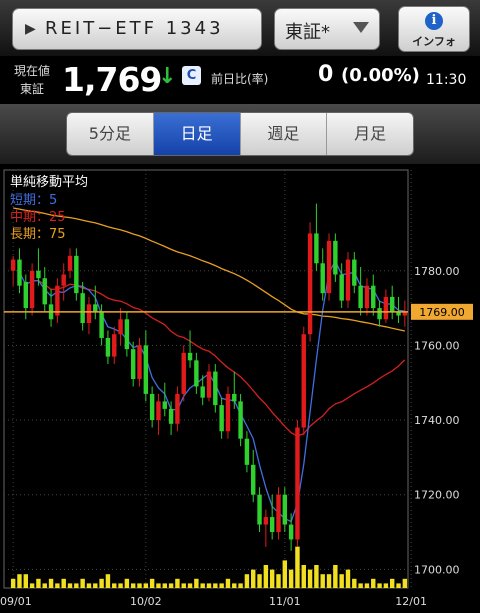 The image size is (480, 613). What do you see at coordinates (307, 32) in the screenshot?
I see `market-label: 東証*` at bounding box center [307, 32].